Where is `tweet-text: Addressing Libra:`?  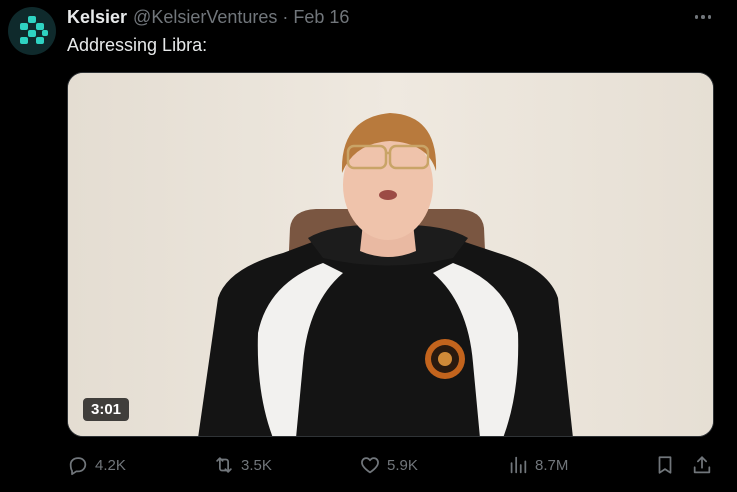 tweet-text: Addressing Libra: is located at coordinates (137, 45).